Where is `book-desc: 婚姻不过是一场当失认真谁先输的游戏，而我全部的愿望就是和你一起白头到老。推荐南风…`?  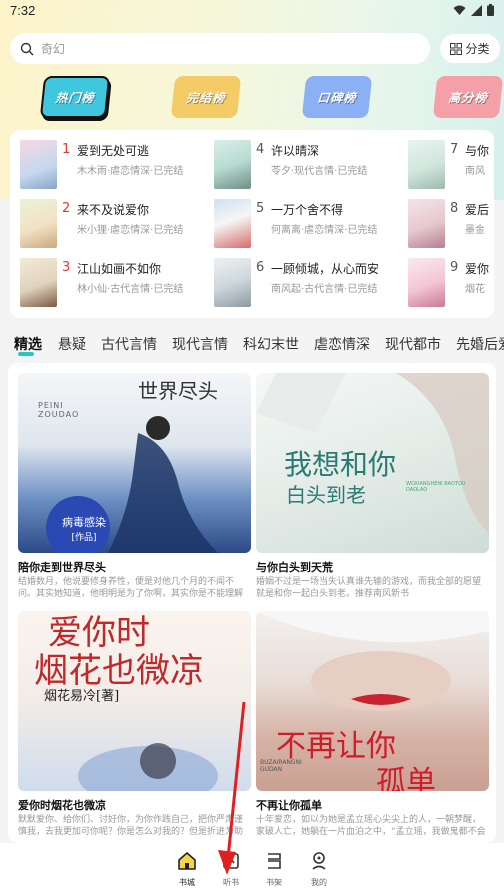 book-desc: 婚姻不过是一场当失认真谁先输的游戏，而我全部的愿望就是和你一起白头到老。推荐南风… is located at coordinates (369, 588).